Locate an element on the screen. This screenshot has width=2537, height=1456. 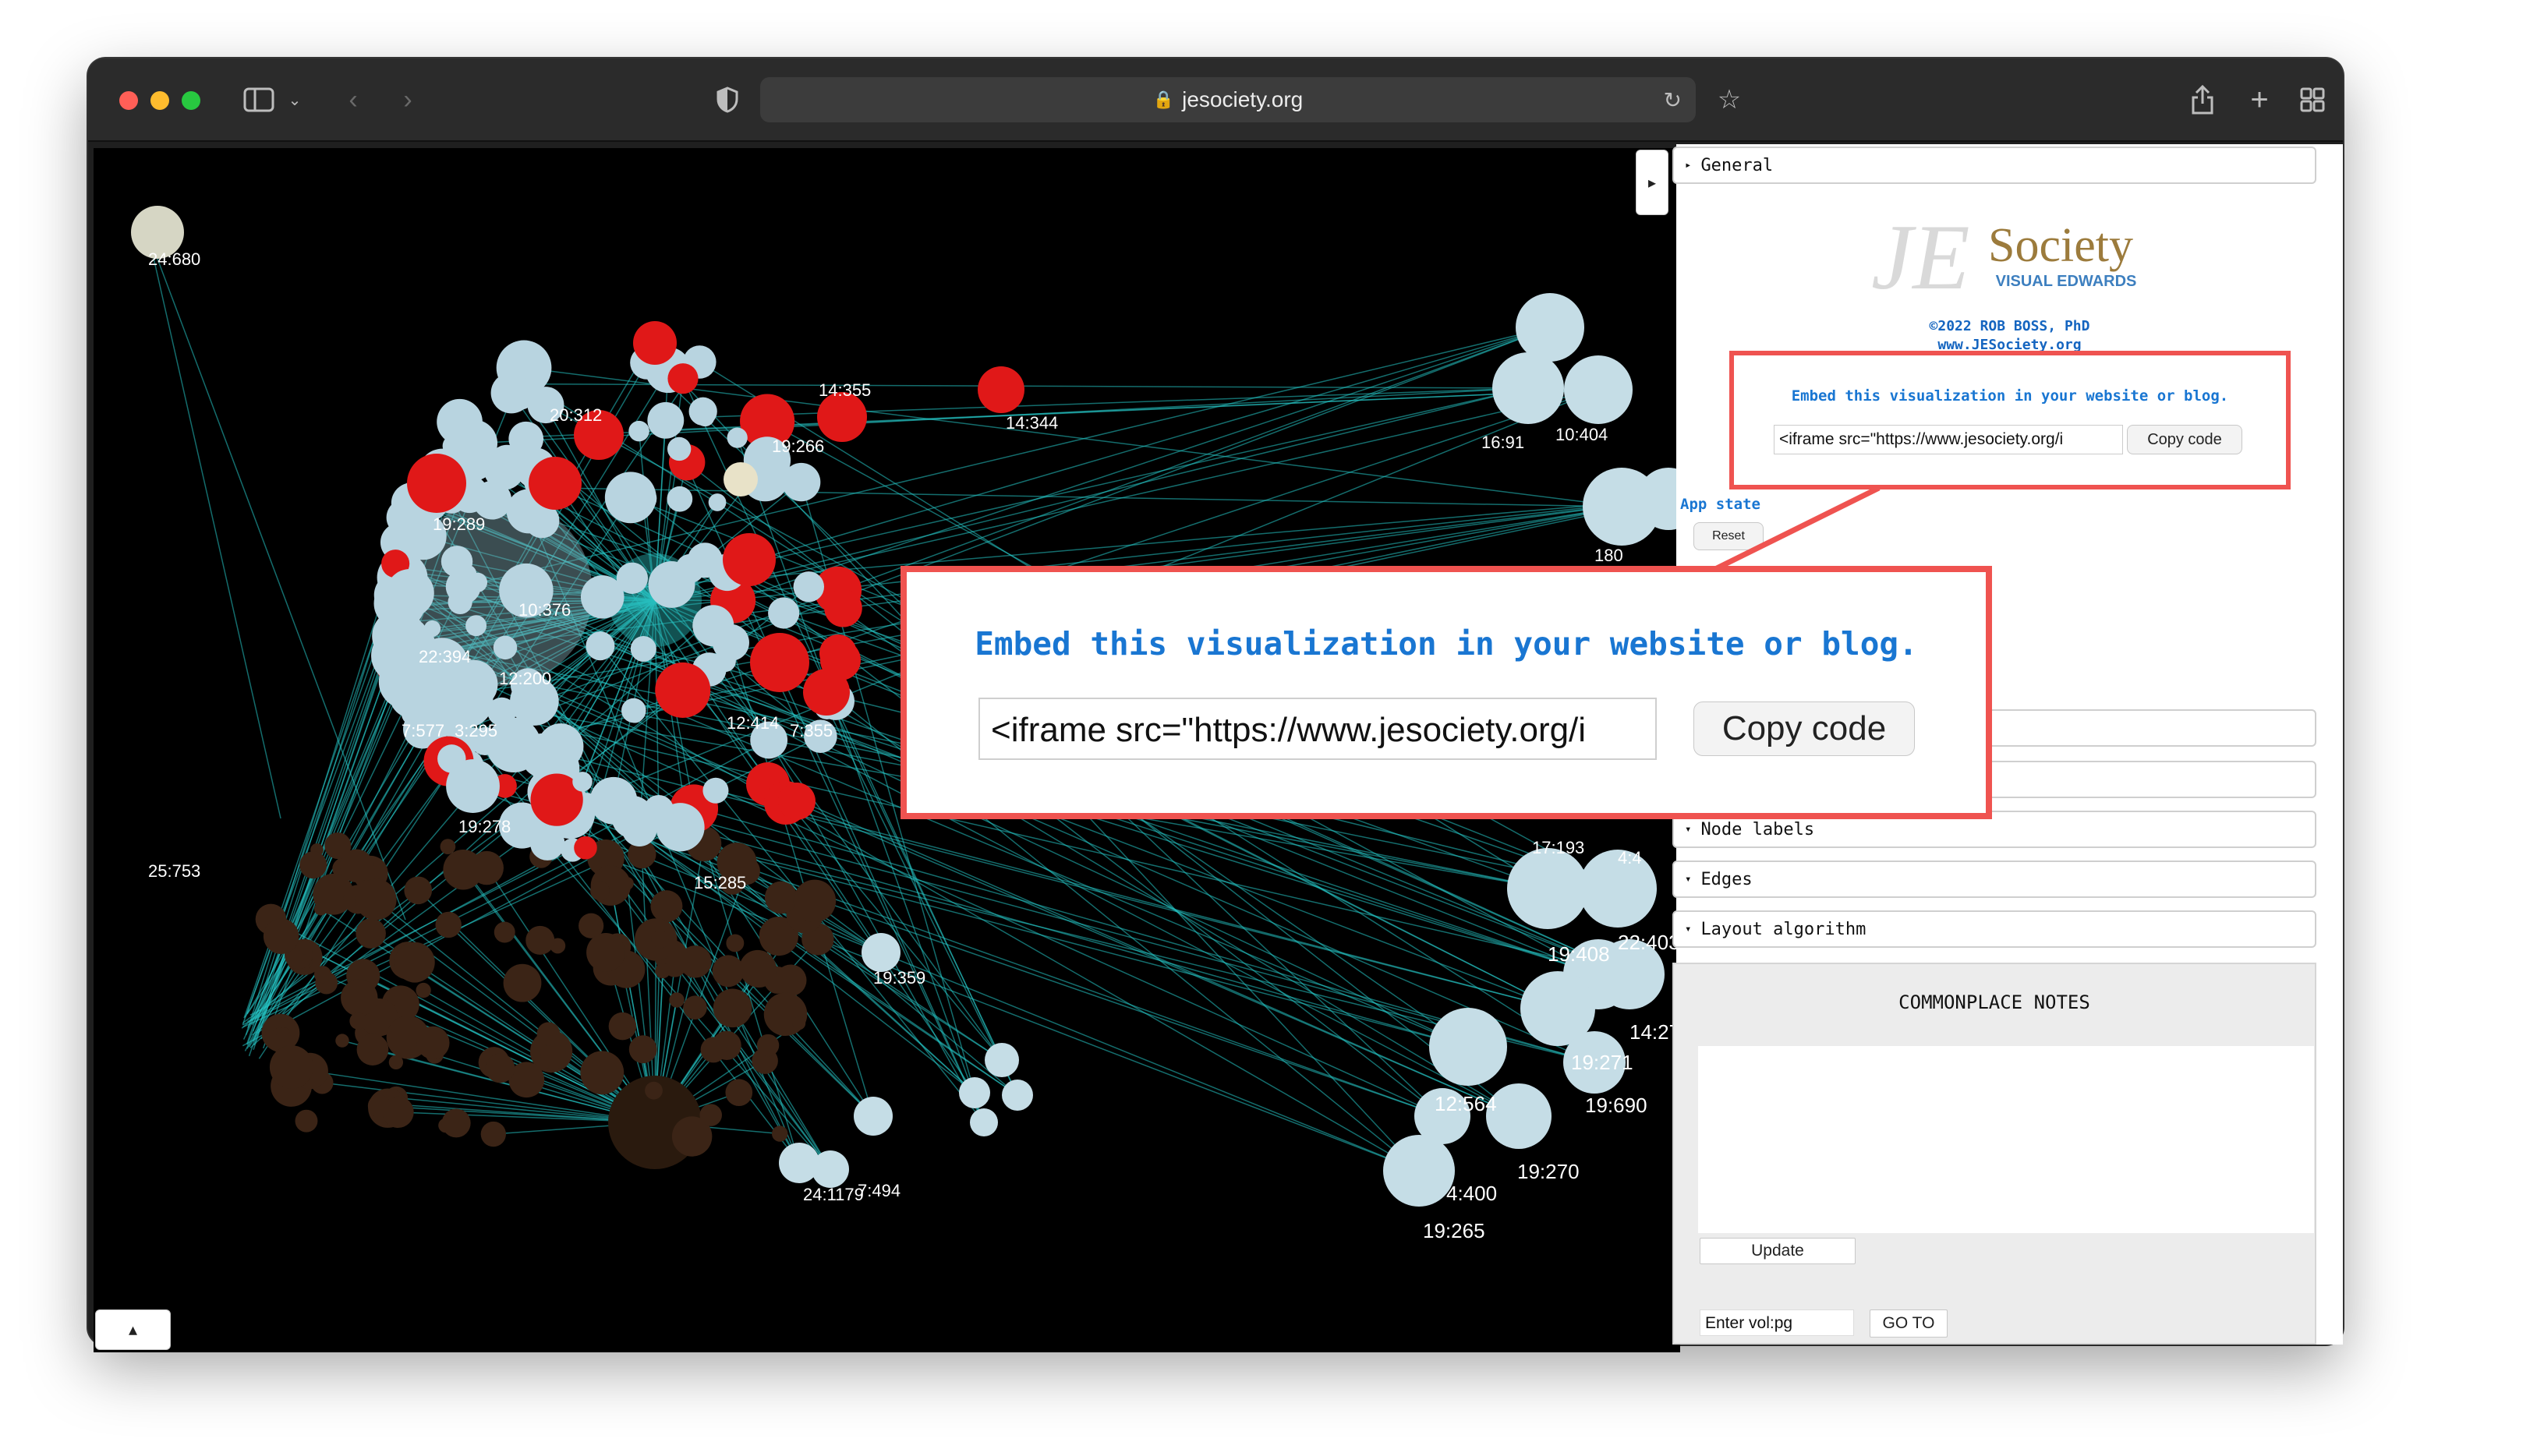
close-window-button is located at coordinates (128, 101).